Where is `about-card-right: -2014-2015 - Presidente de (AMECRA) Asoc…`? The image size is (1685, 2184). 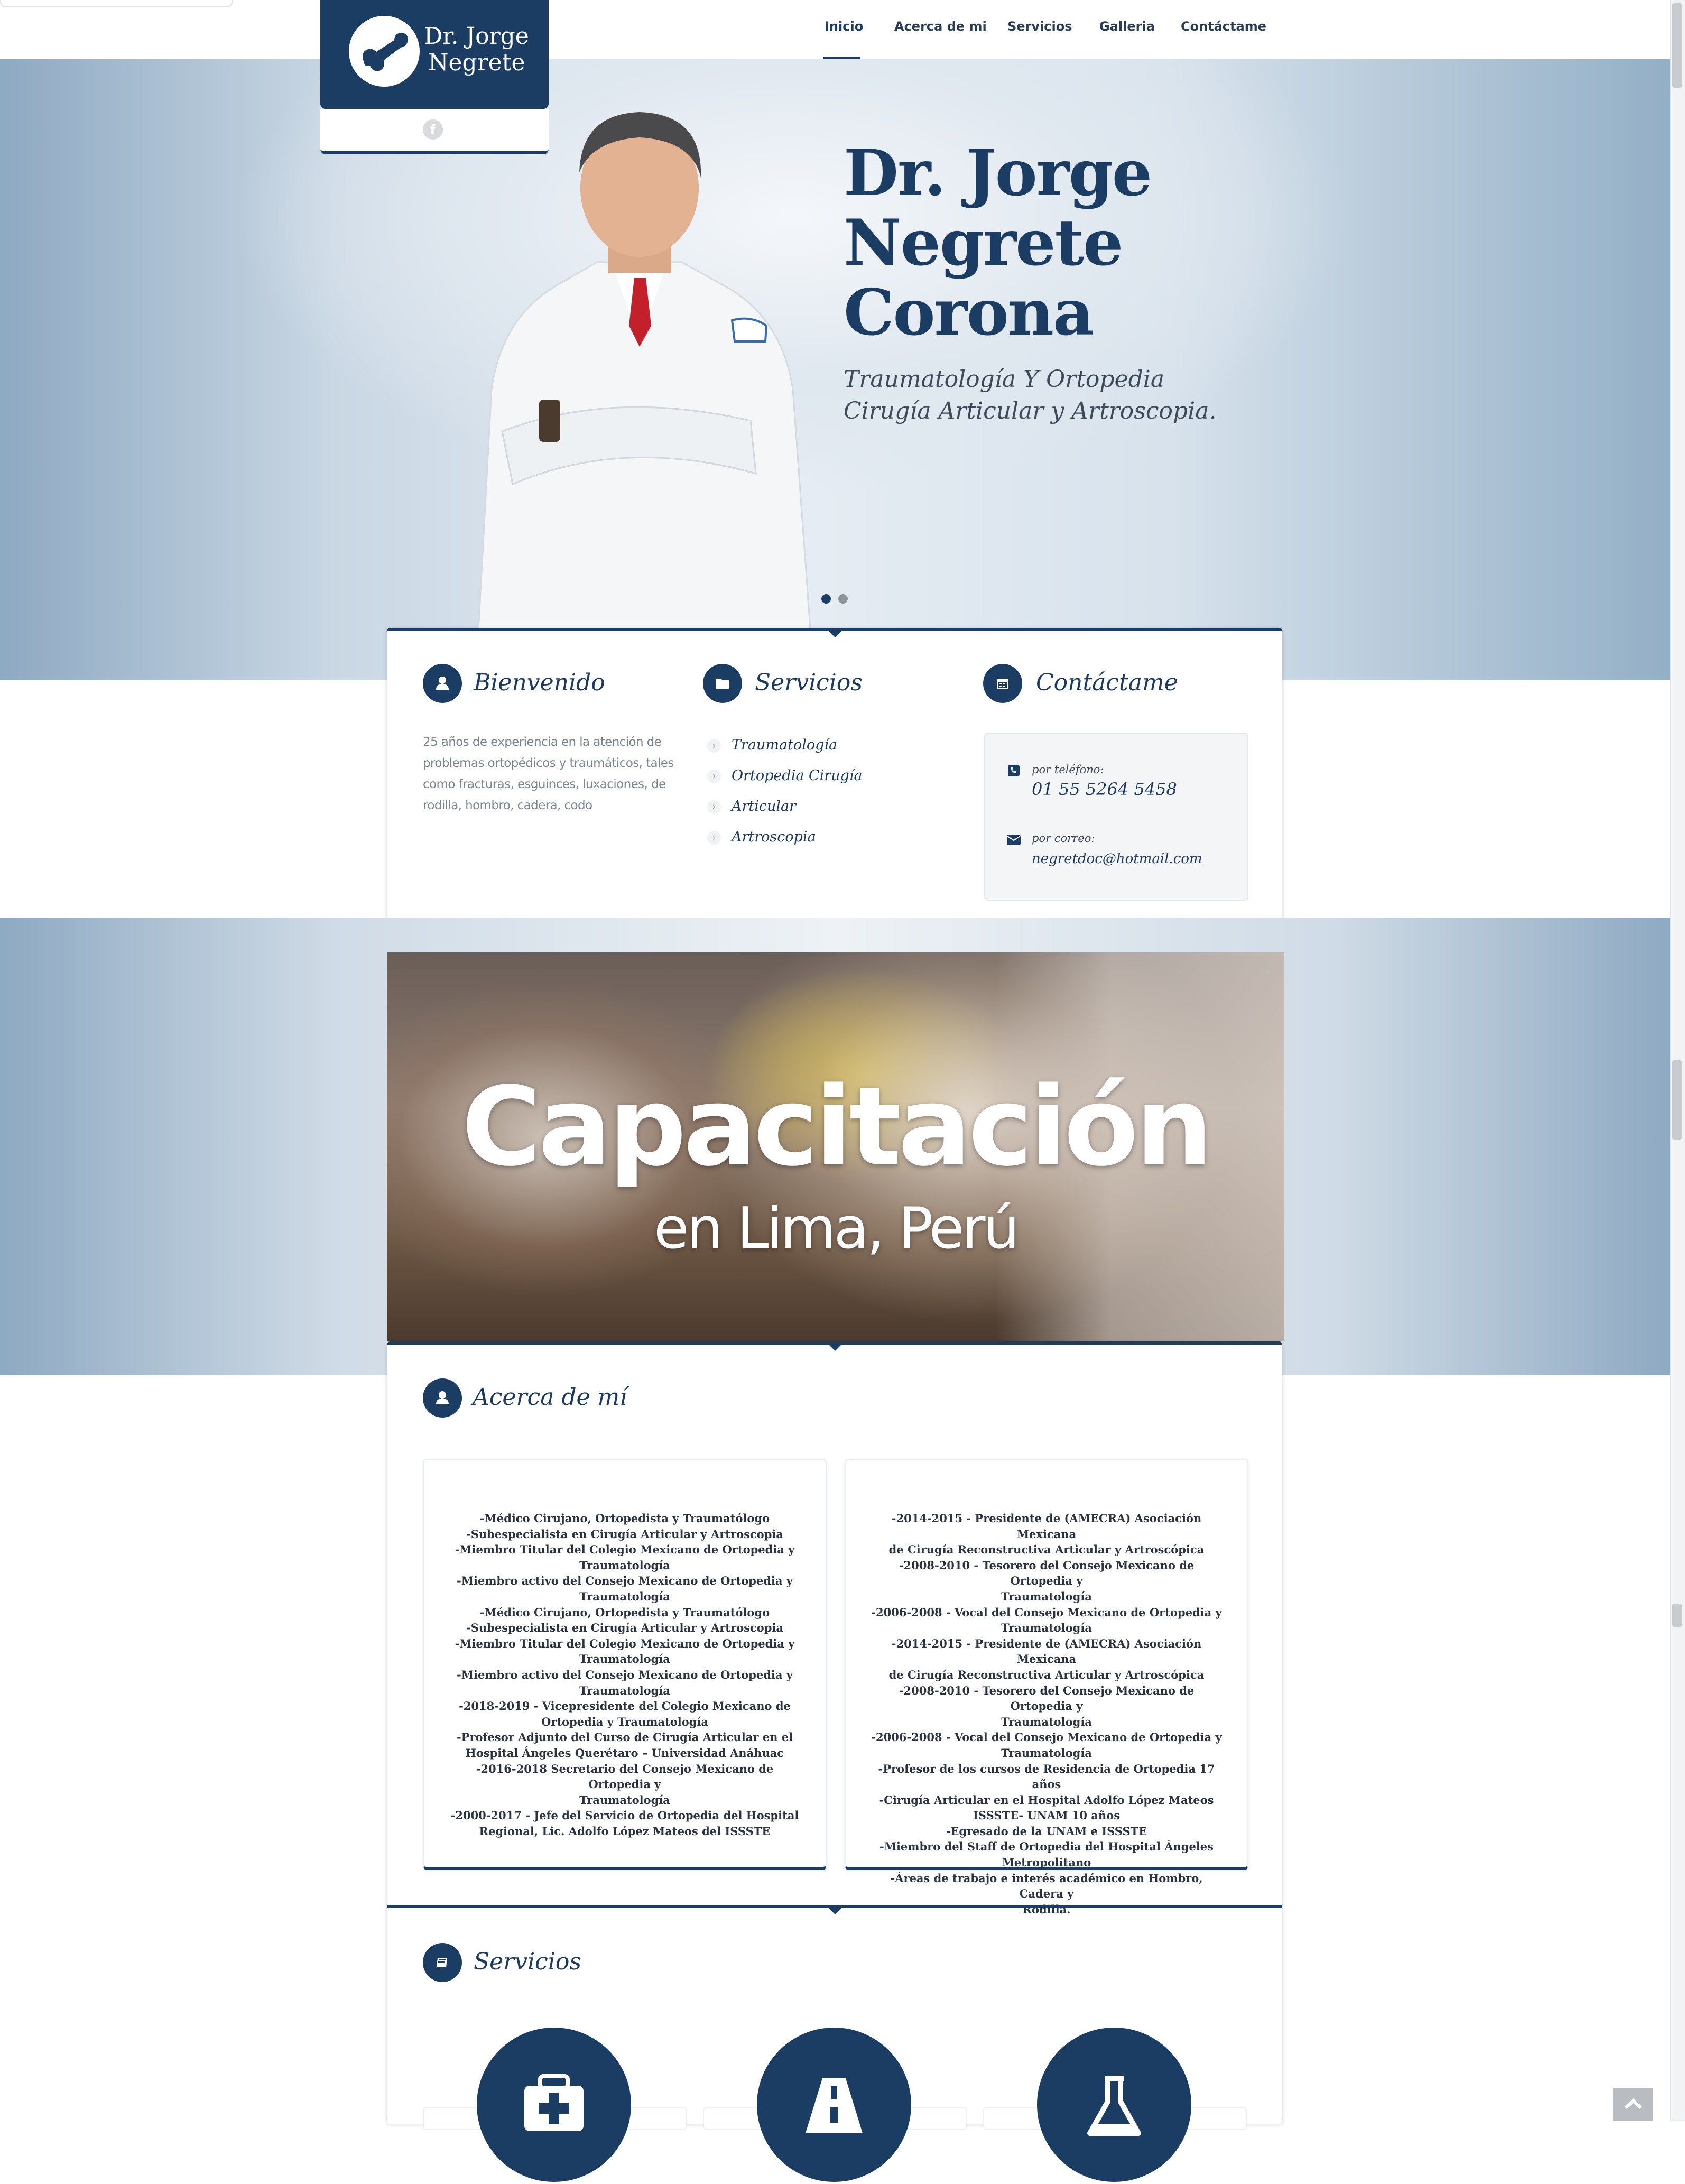
about-card-right: -2014-2015 - Presidente de (AMECRA) Asoc… is located at coordinates (1046, 1688).